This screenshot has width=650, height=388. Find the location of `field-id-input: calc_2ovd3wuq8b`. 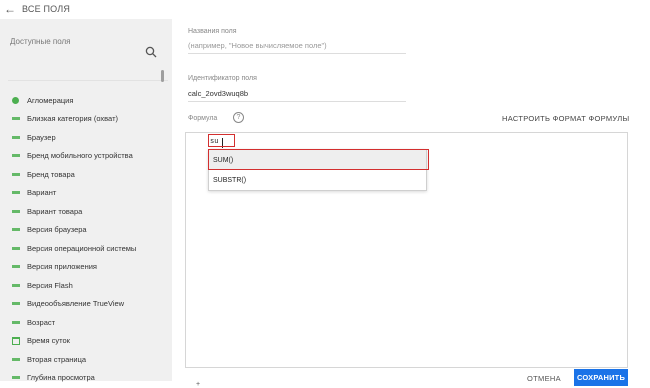

field-id-input: calc_2ovd3wuq8b is located at coordinates (218, 93).